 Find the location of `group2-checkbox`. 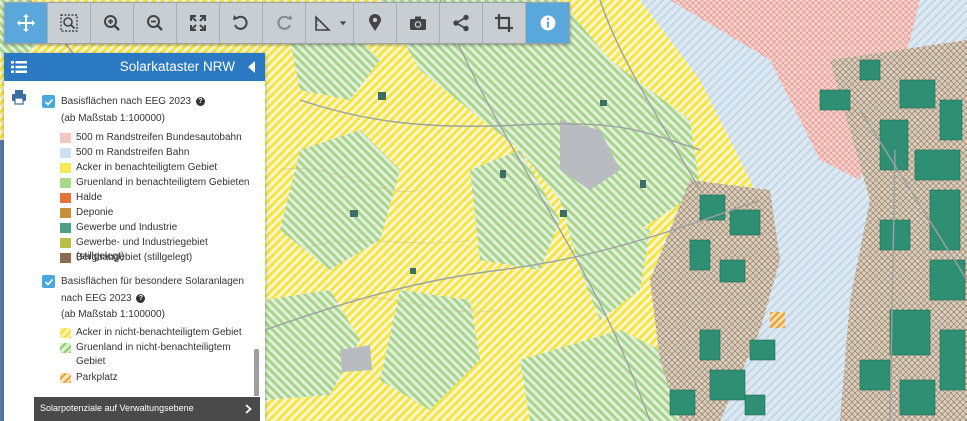

group2-checkbox is located at coordinates (48, 281).